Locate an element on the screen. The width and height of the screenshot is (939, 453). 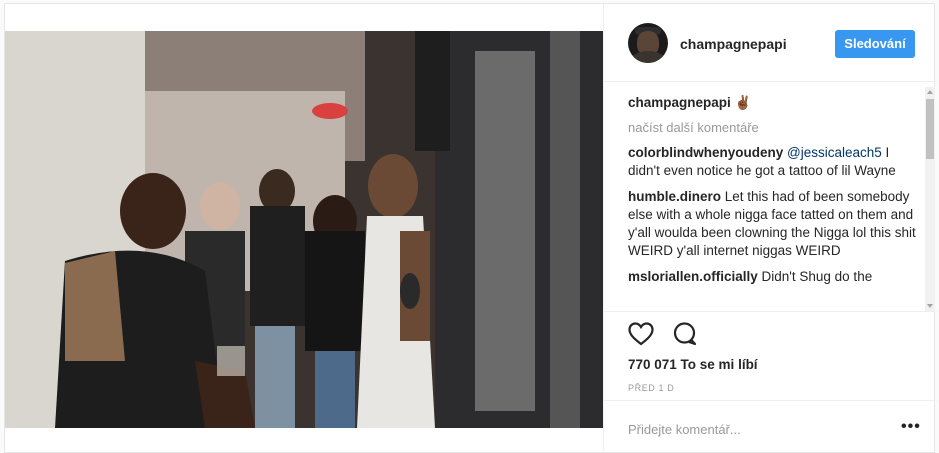
post-header: champagnepapi Sledování is located at coordinates (770, 43).